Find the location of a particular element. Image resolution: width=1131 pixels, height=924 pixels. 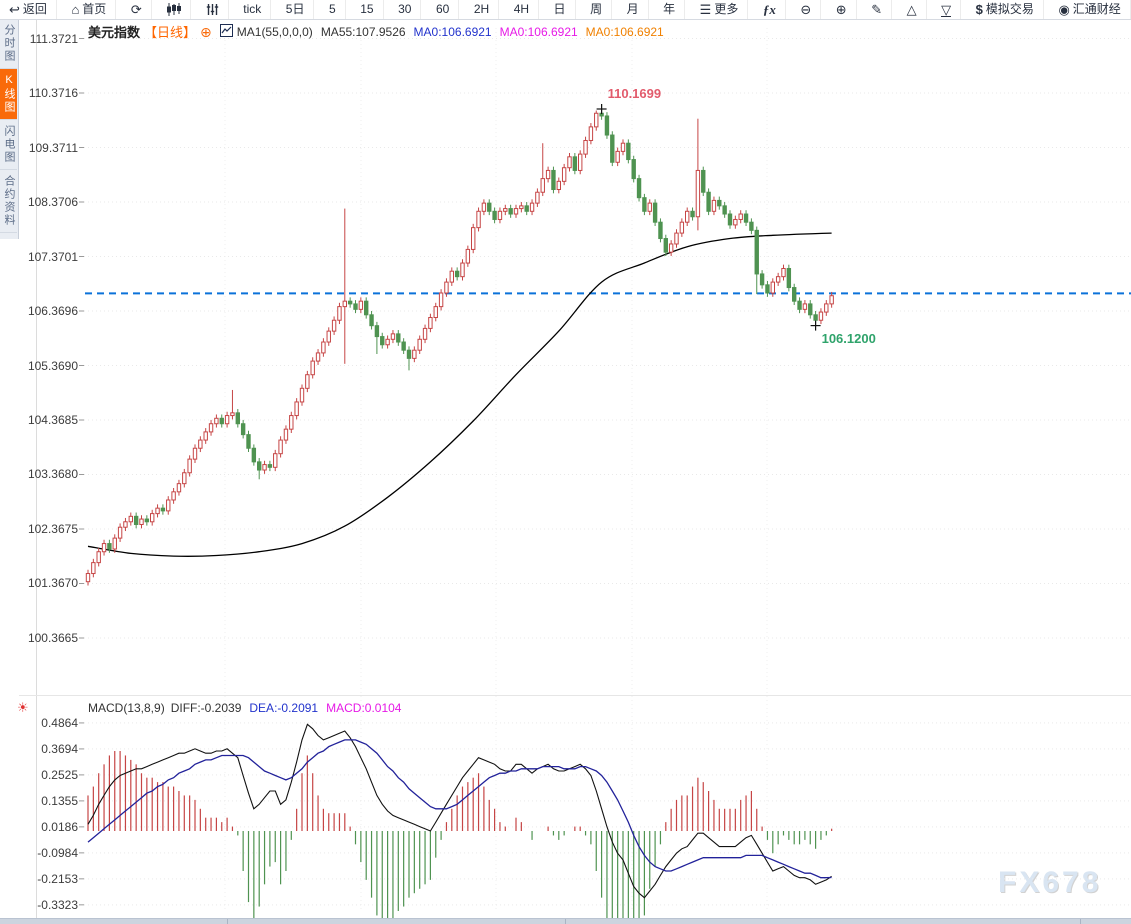

toolbar-button-triangle-up: △ is located at coordinates (912, 9).